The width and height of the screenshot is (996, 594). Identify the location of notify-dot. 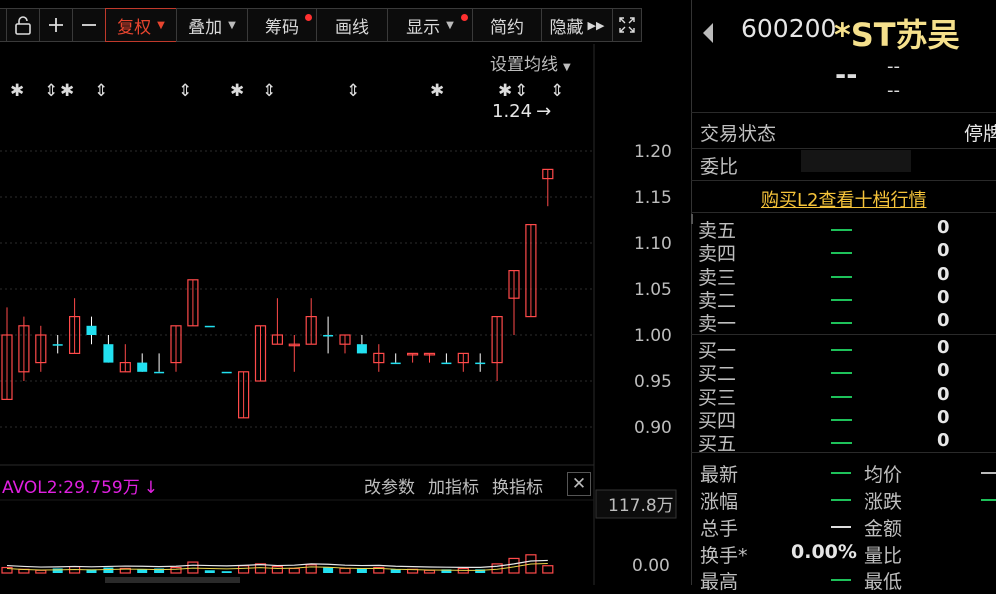
(308, 17).